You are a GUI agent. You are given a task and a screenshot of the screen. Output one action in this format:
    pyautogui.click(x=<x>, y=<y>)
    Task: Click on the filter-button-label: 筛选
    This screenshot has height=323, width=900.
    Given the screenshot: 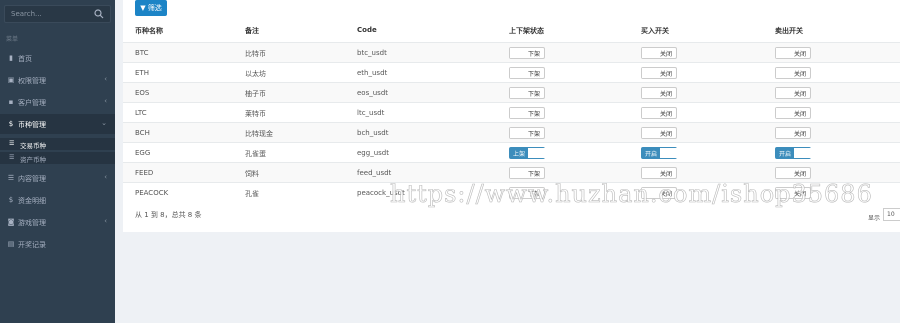 What is the action you would take?
    pyautogui.click(x=154, y=8)
    